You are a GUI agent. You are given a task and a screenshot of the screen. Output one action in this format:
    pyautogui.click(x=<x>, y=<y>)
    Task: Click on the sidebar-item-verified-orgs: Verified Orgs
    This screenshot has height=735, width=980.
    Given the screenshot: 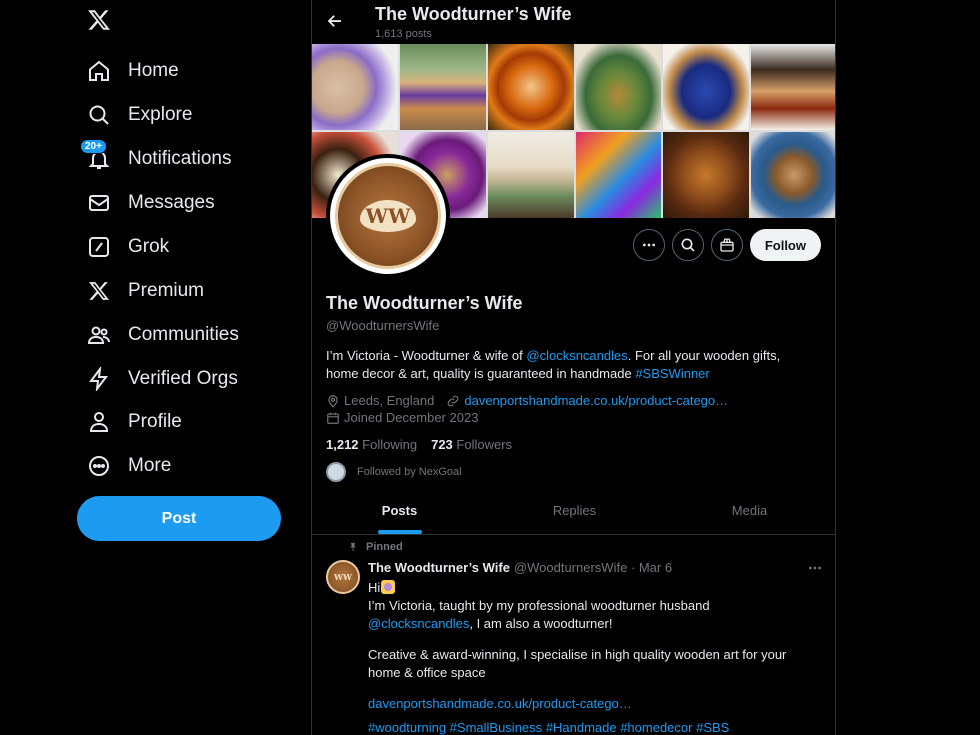 What is the action you would take?
    pyautogui.click(x=162, y=379)
    